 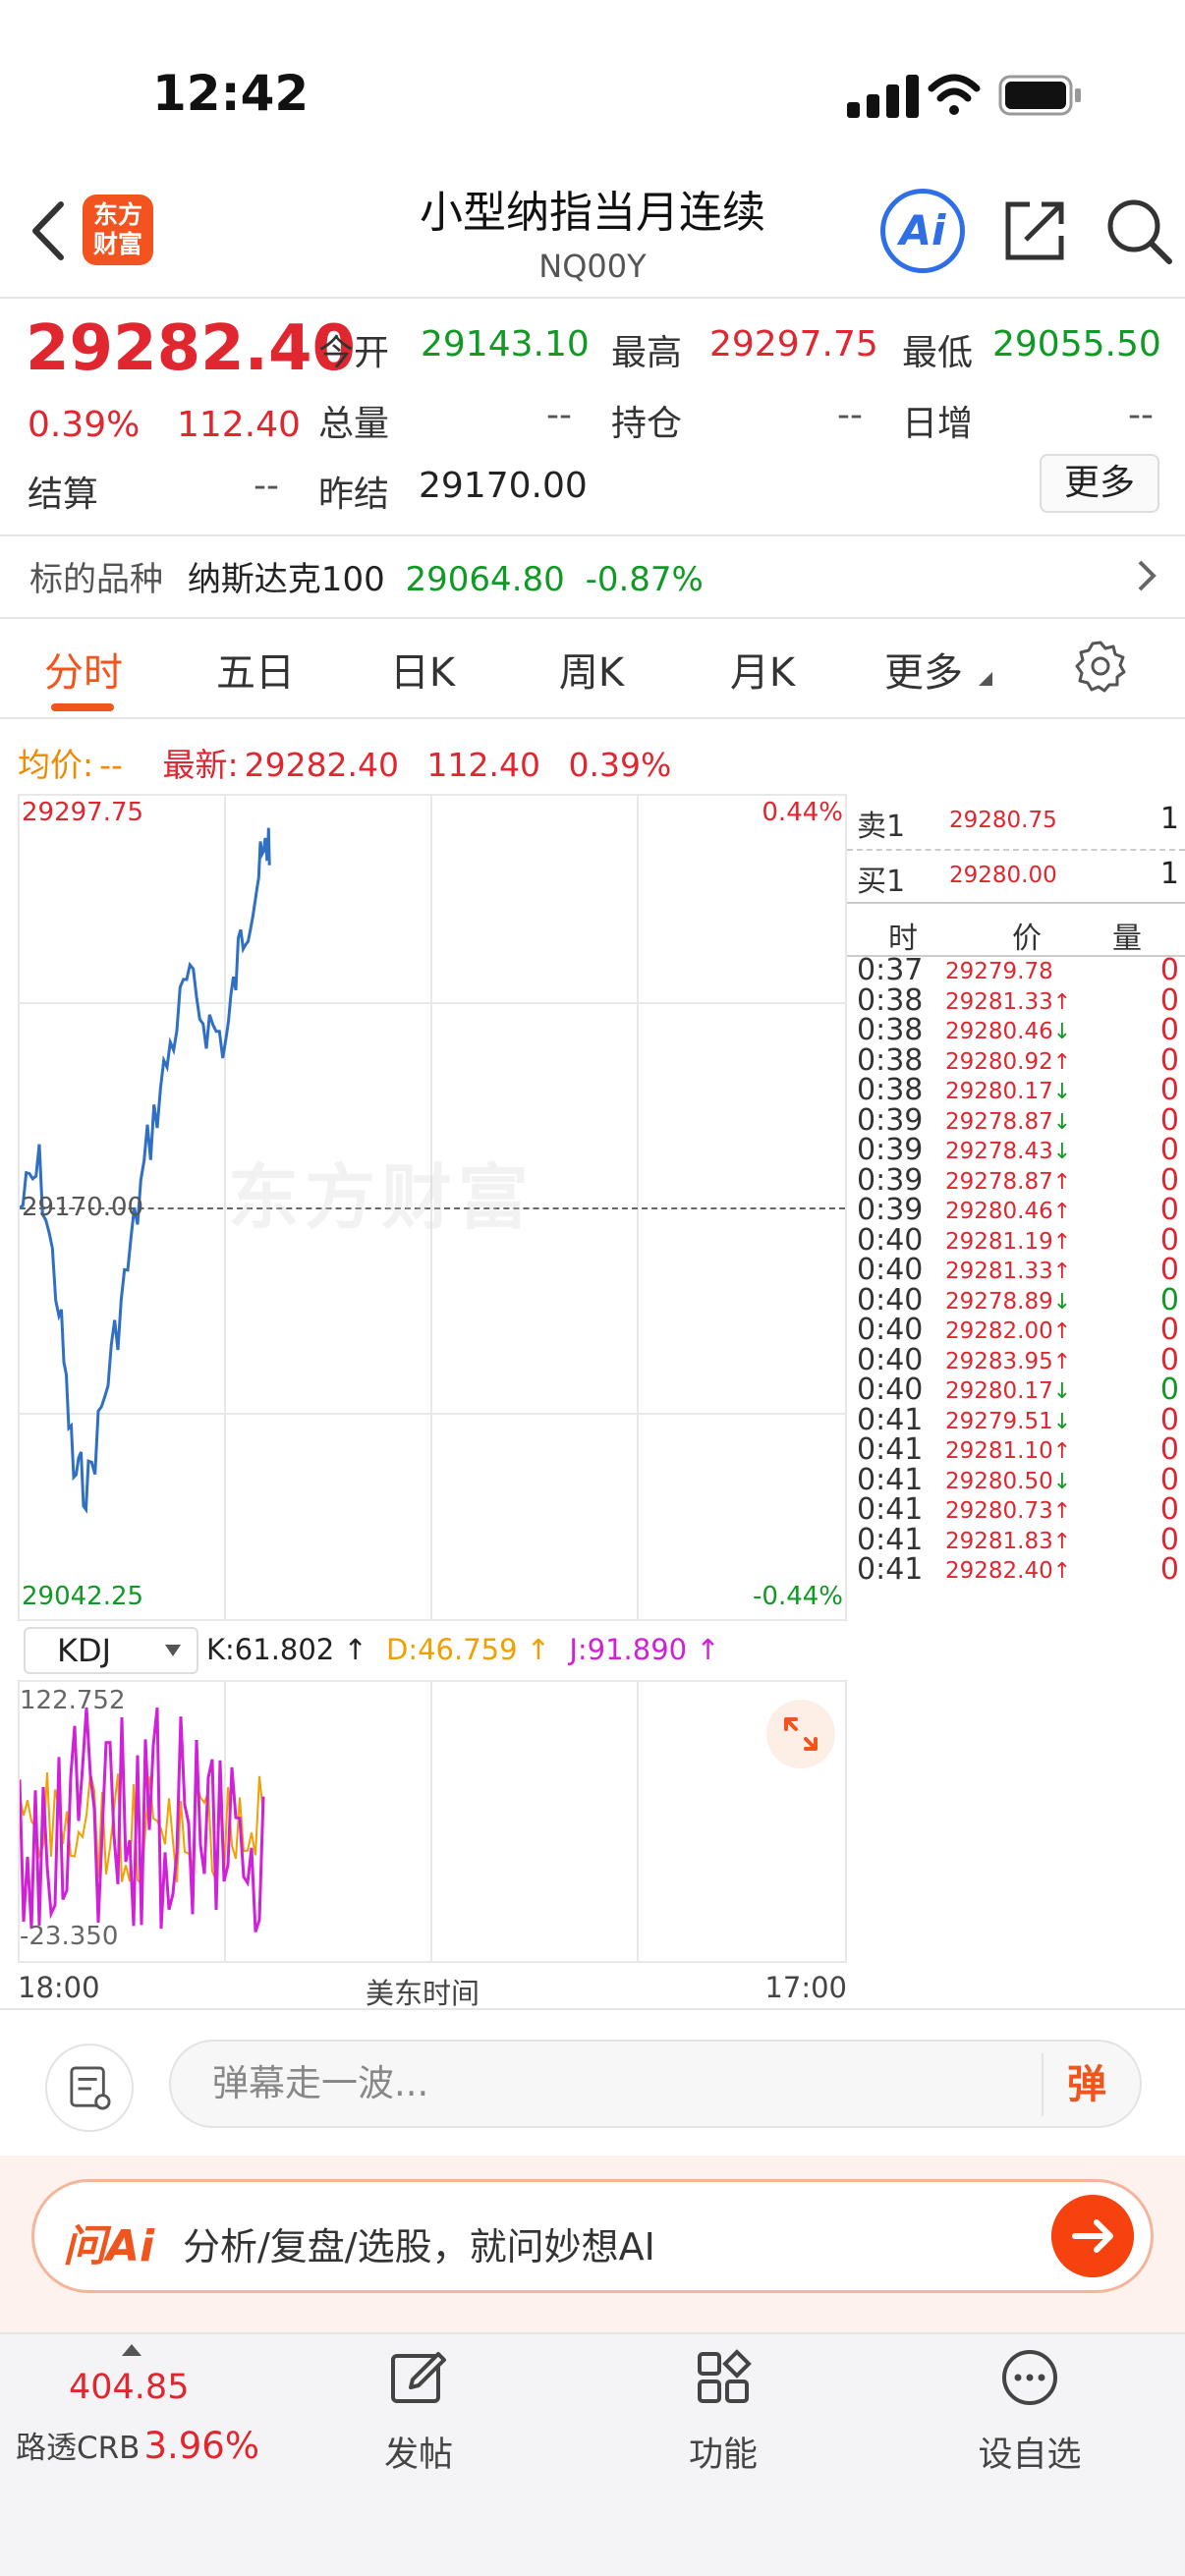 What do you see at coordinates (129, 2387) in the screenshot?
I see `ticker-value: 404.85` at bounding box center [129, 2387].